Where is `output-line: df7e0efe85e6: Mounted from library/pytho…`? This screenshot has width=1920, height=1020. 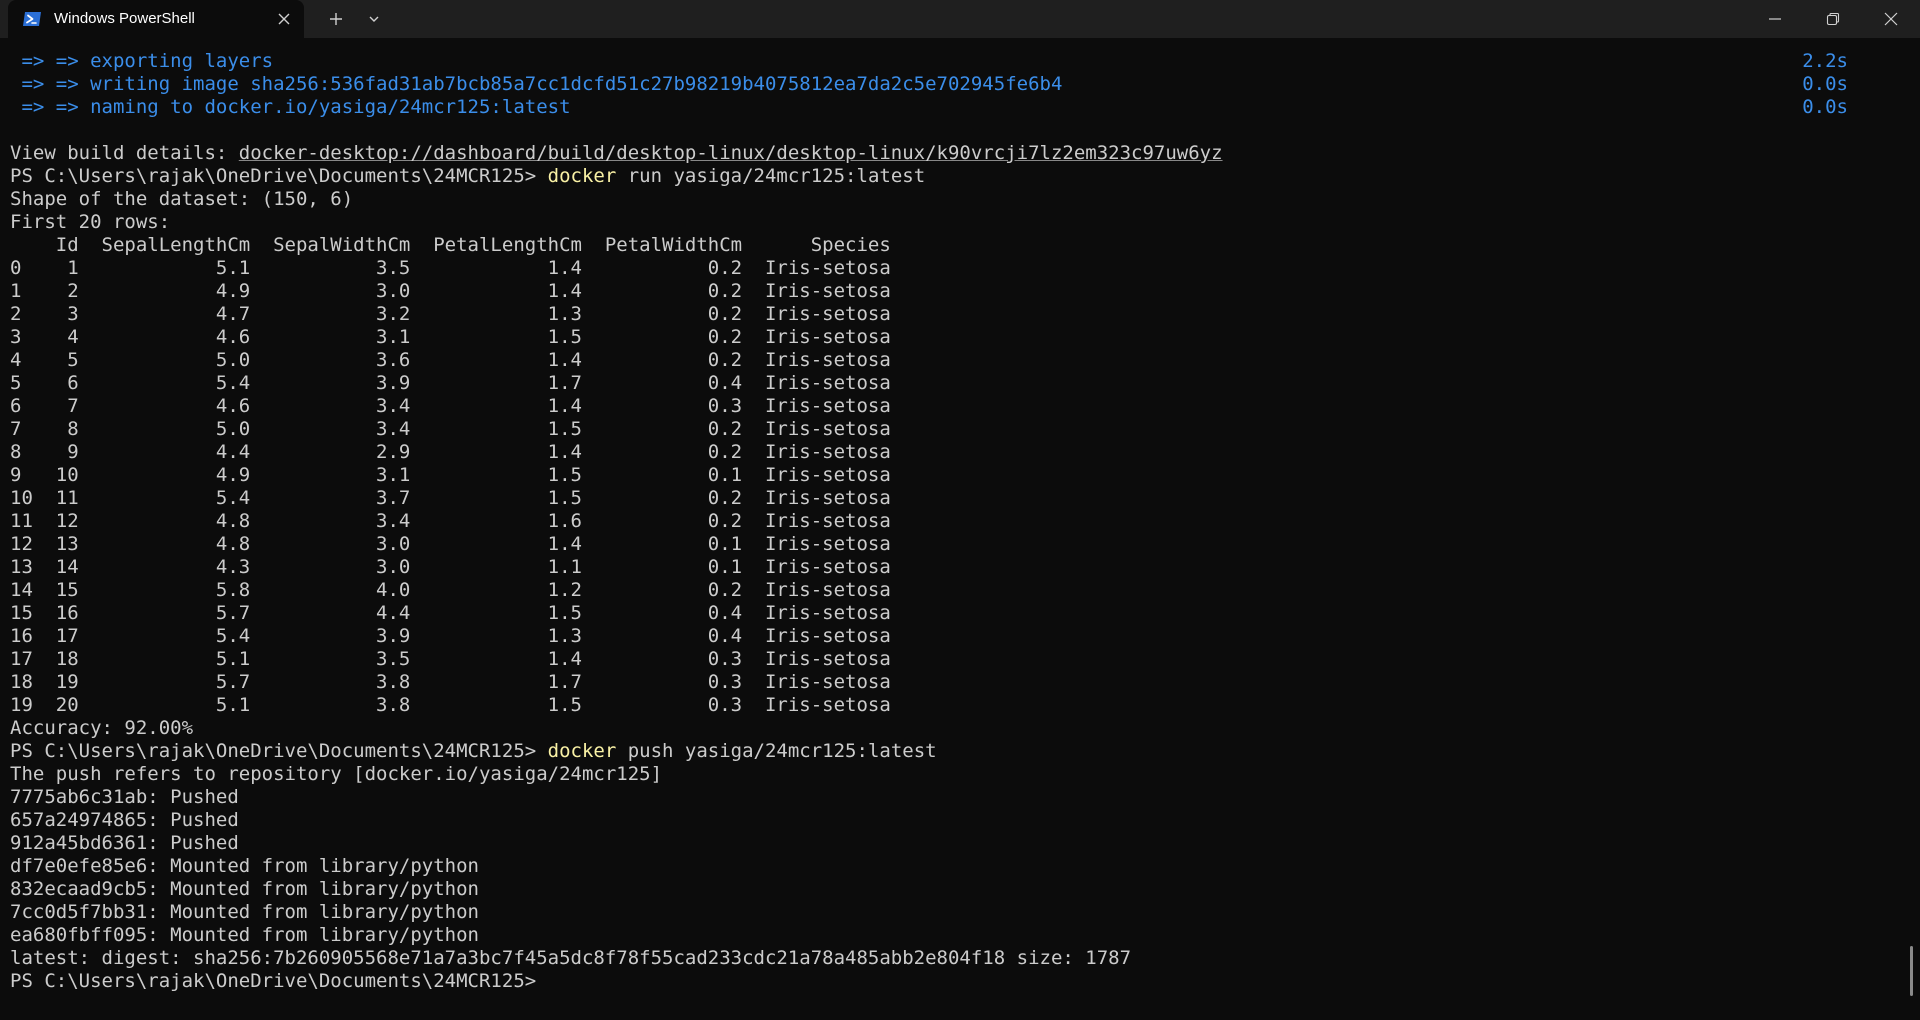 output-line: df7e0efe85e6: Mounted from library/pytho… is located at coordinates (244, 866).